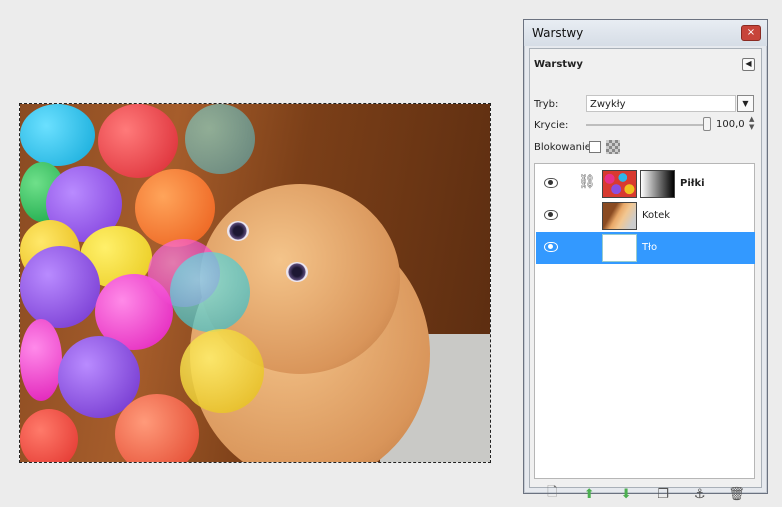  Describe the element at coordinates (558, 33) in the screenshot. I see `window-title: Warstwy` at that location.